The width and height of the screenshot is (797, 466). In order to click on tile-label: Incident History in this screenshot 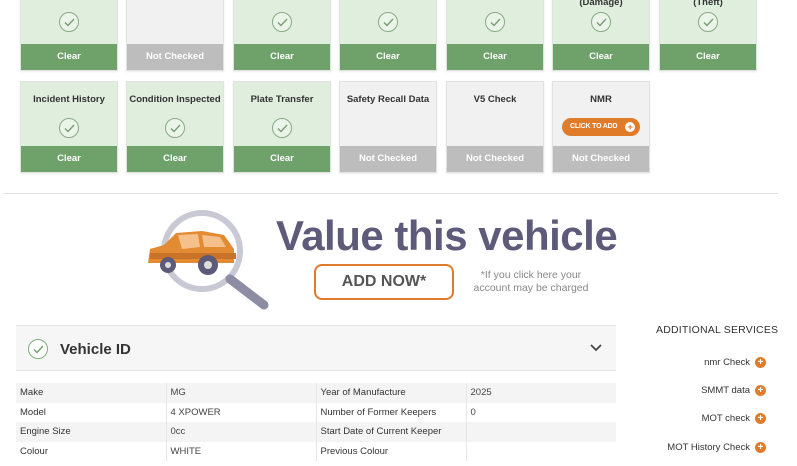, I will do `click(69, 99)`.